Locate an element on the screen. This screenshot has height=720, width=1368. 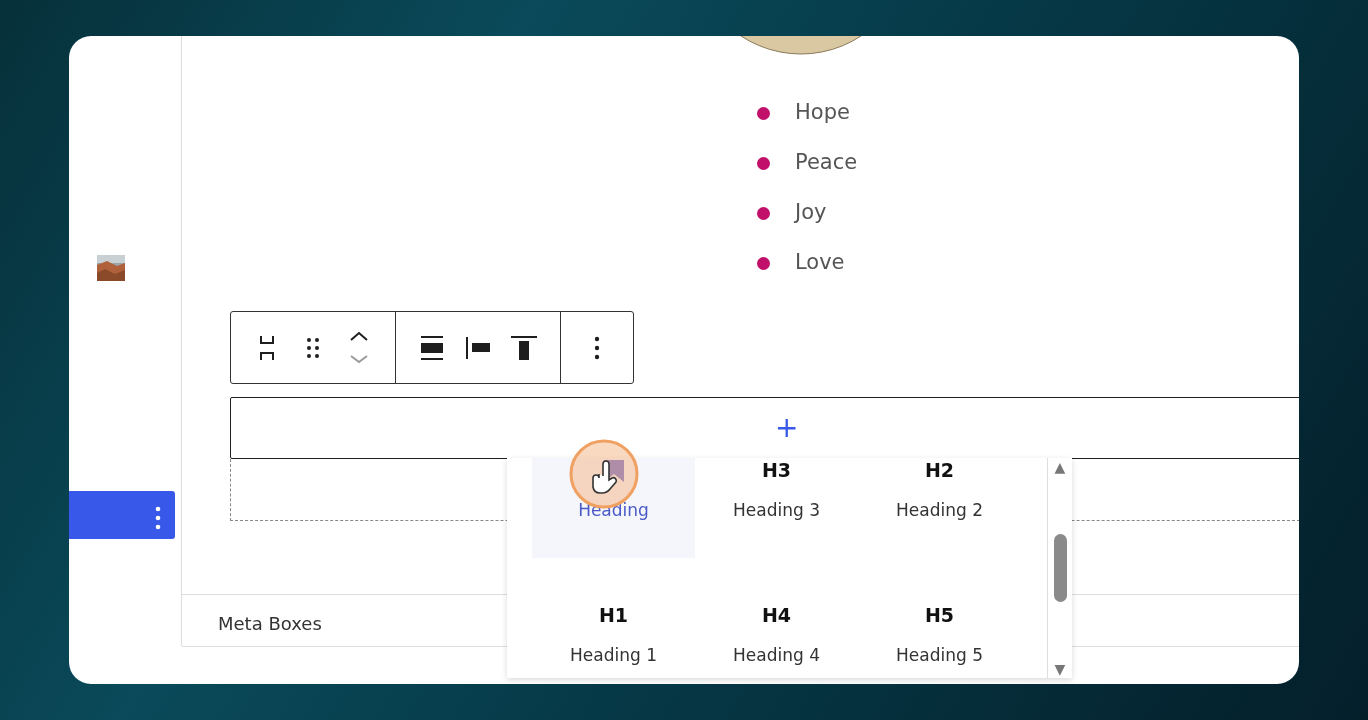
heading-level-label: H3 is located at coordinates (776, 470).